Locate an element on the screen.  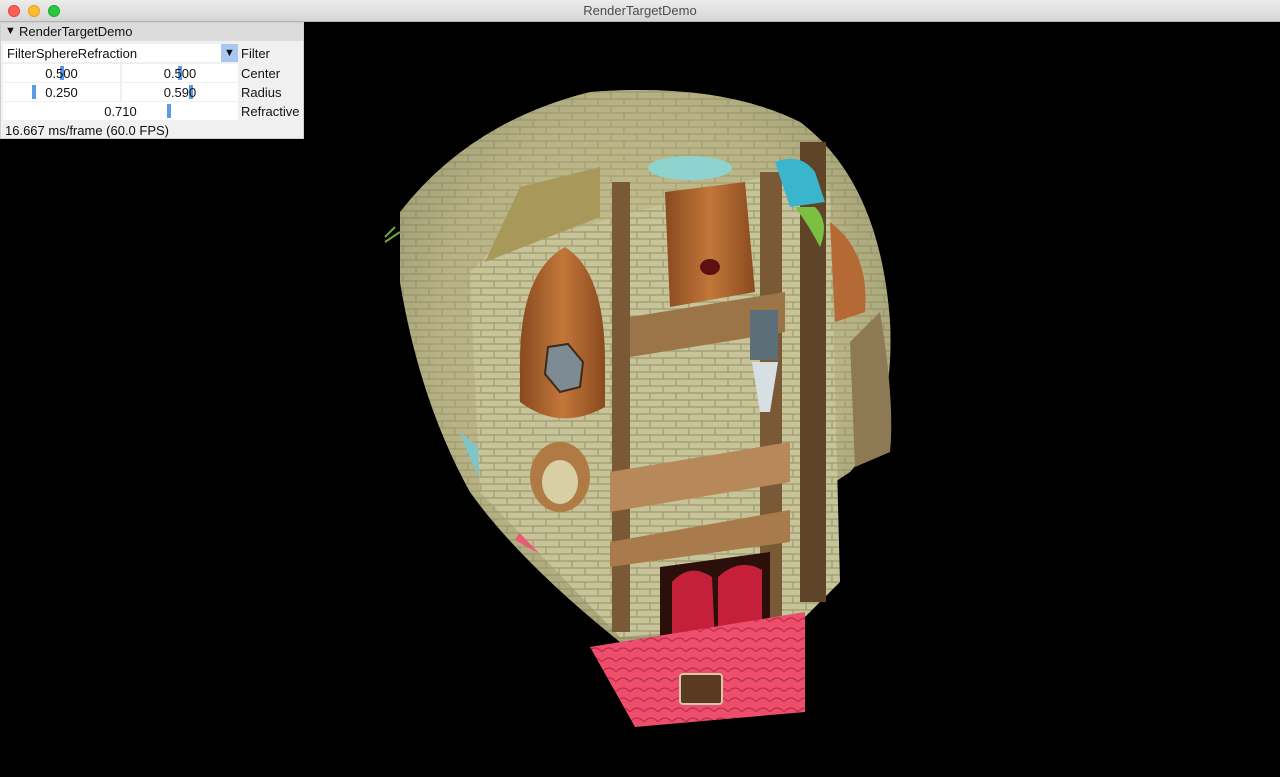
radius-b-slider: 0.590 is located at coordinates (180, 92).